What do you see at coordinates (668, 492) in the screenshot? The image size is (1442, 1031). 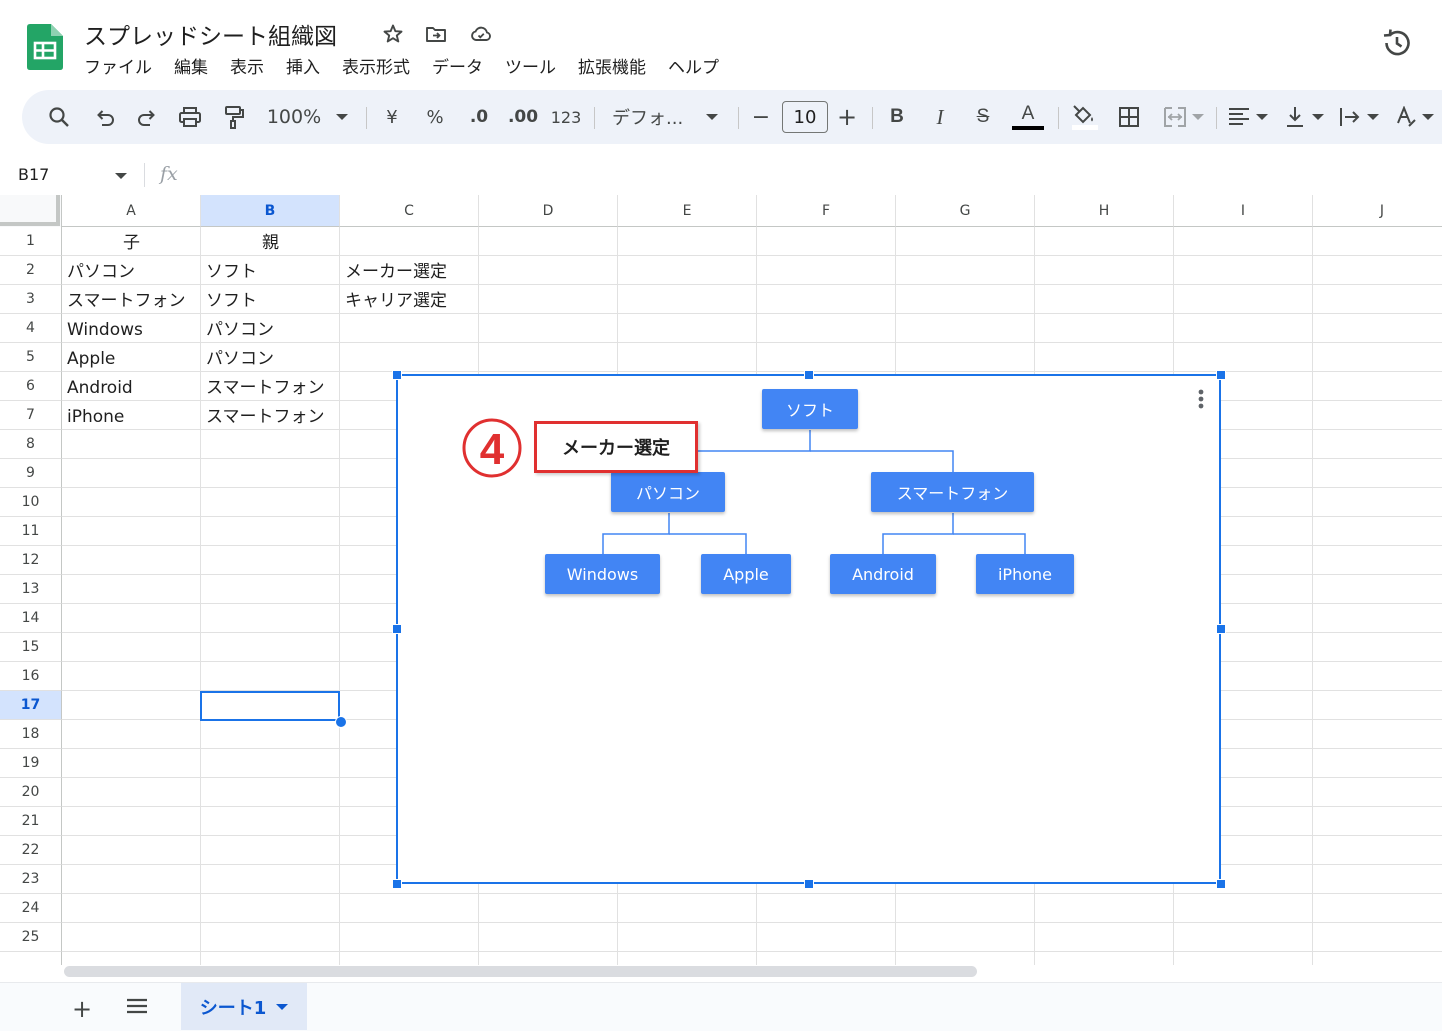 I see `org-node-pc: パソコン` at bounding box center [668, 492].